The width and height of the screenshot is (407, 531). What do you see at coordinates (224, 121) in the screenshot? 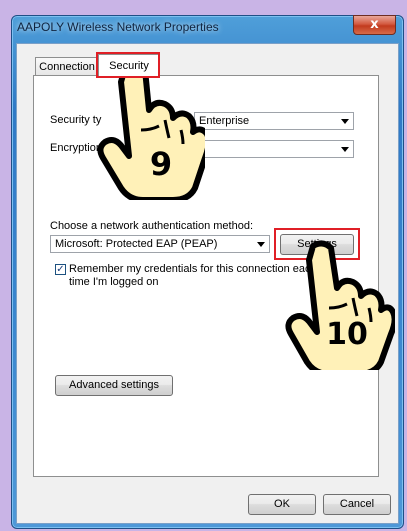
I see `security-type-value: Enterprise` at bounding box center [224, 121].